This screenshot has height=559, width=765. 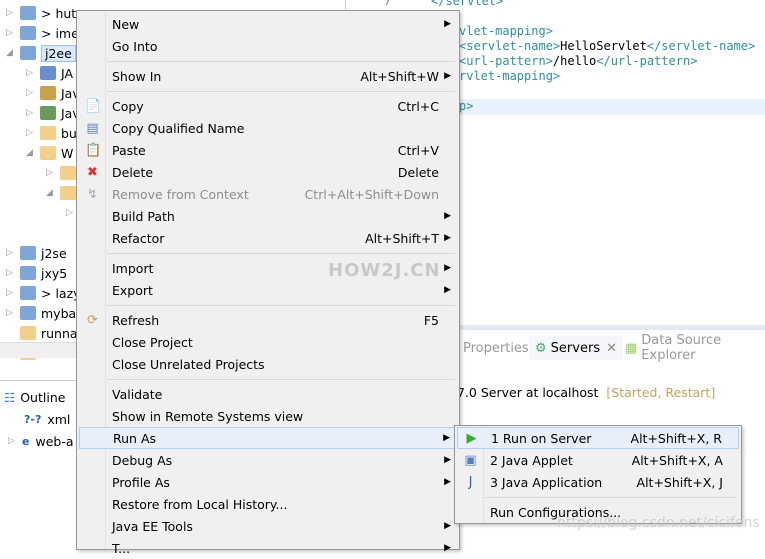 What do you see at coordinates (41, 13) in the screenshot?
I see `tree-item: ▷ > hut` at bounding box center [41, 13].